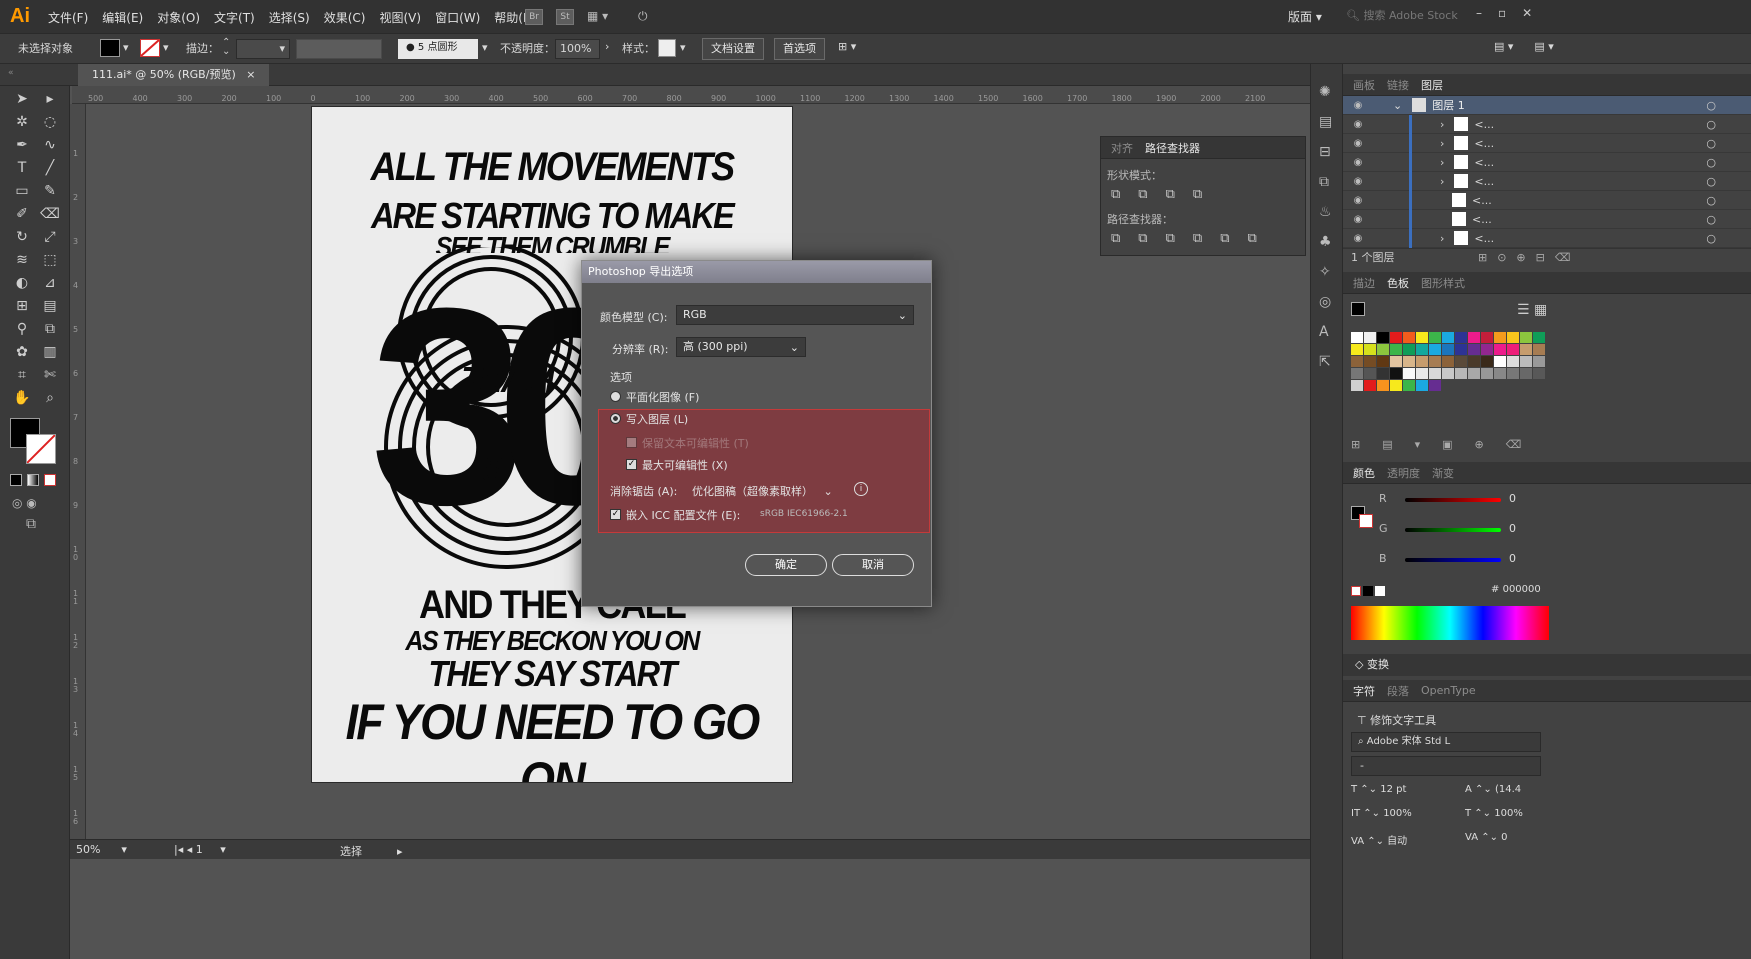 This screenshot has height=959, width=1751. What do you see at coordinates (643, 16) in the screenshot?
I see `gpu-icon: ⏻` at bounding box center [643, 16].